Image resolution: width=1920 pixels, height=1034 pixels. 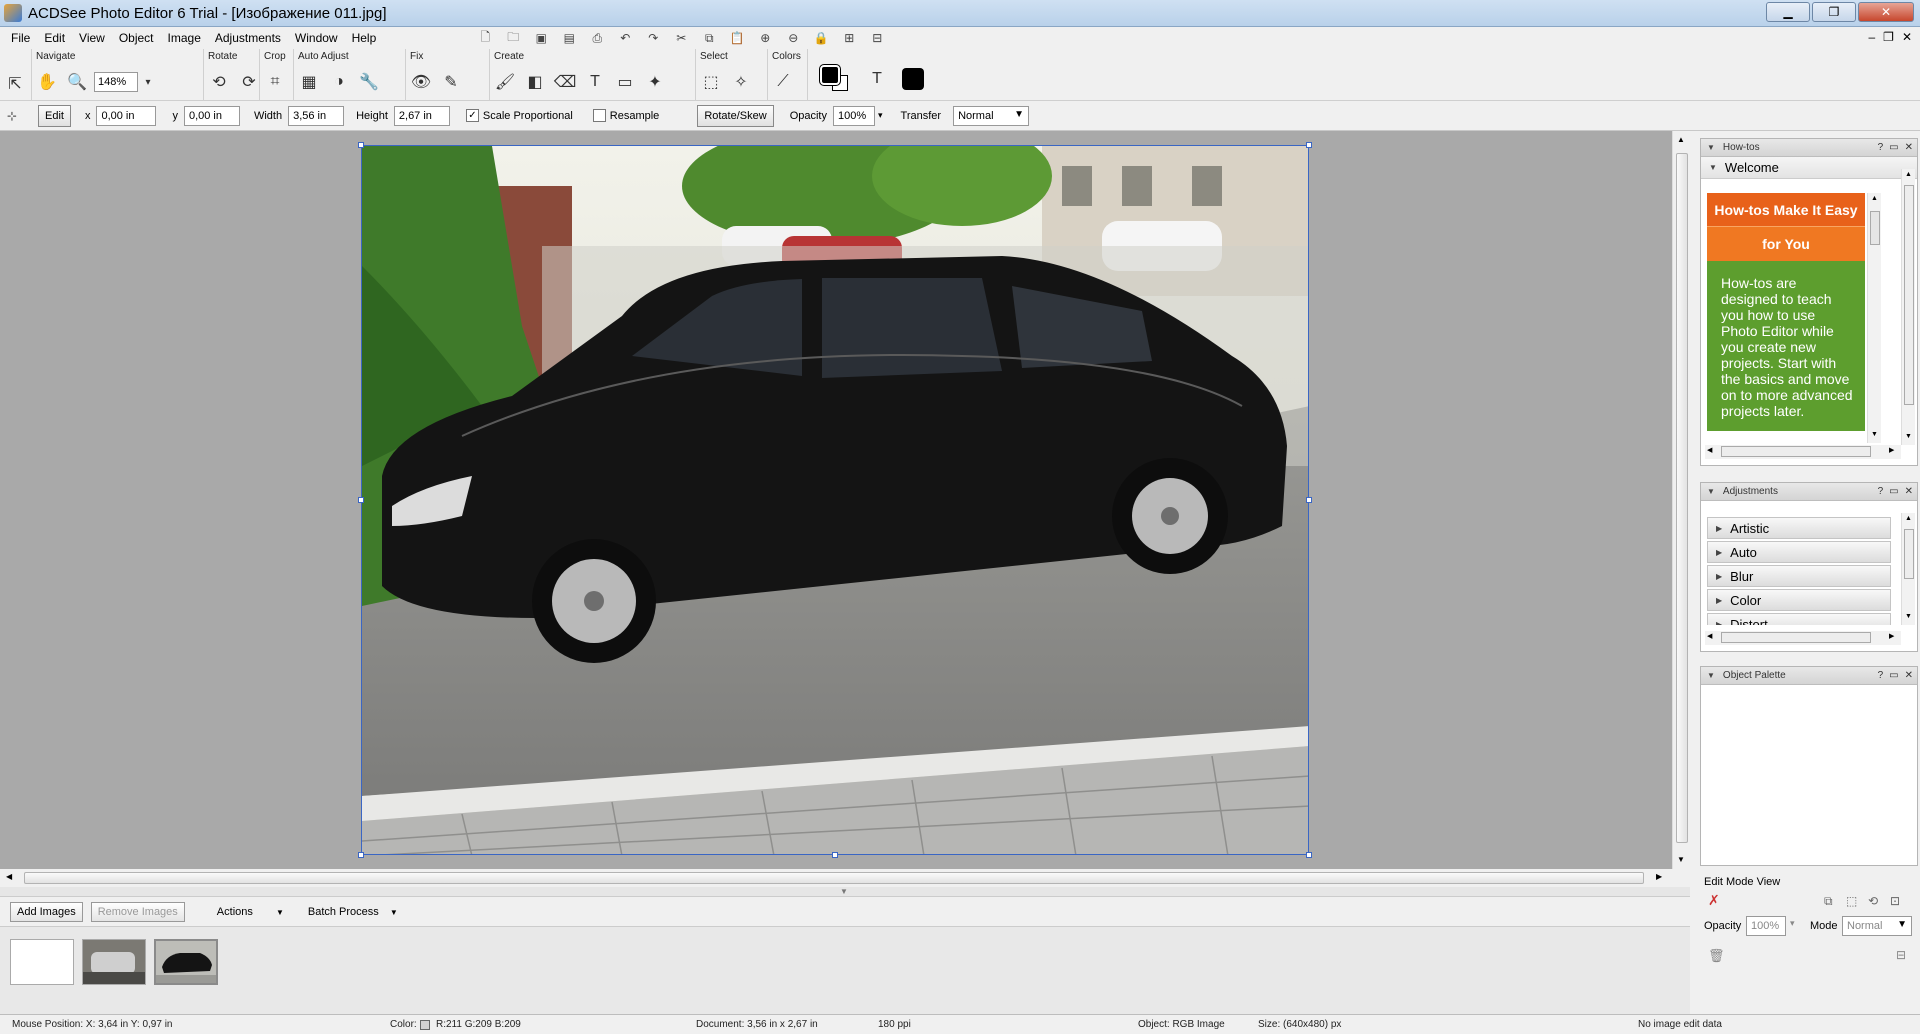 What do you see at coordinates (877, 79) in the screenshot?
I see `text-color-icon: T` at bounding box center [877, 79].